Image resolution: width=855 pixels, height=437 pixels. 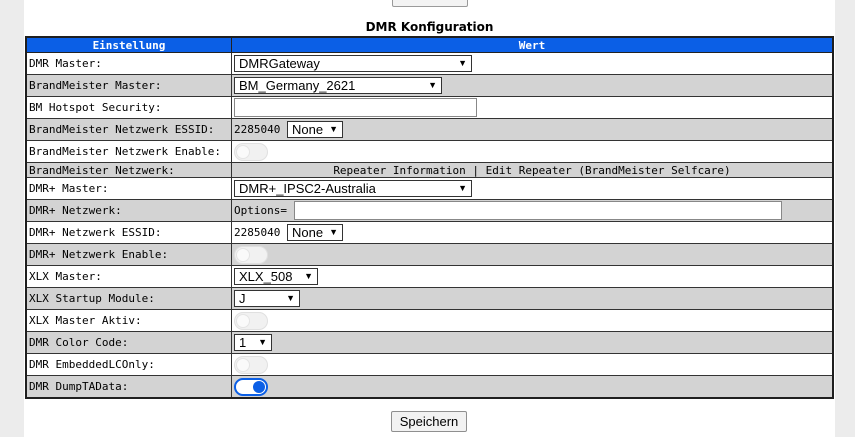 What do you see at coordinates (251, 320) in the screenshot?
I see `xlx-master-active-toggle` at bounding box center [251, 320].